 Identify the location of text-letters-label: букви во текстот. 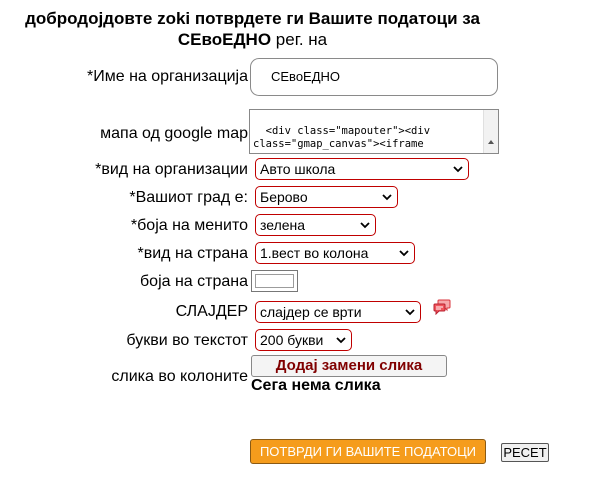
(187, 340).